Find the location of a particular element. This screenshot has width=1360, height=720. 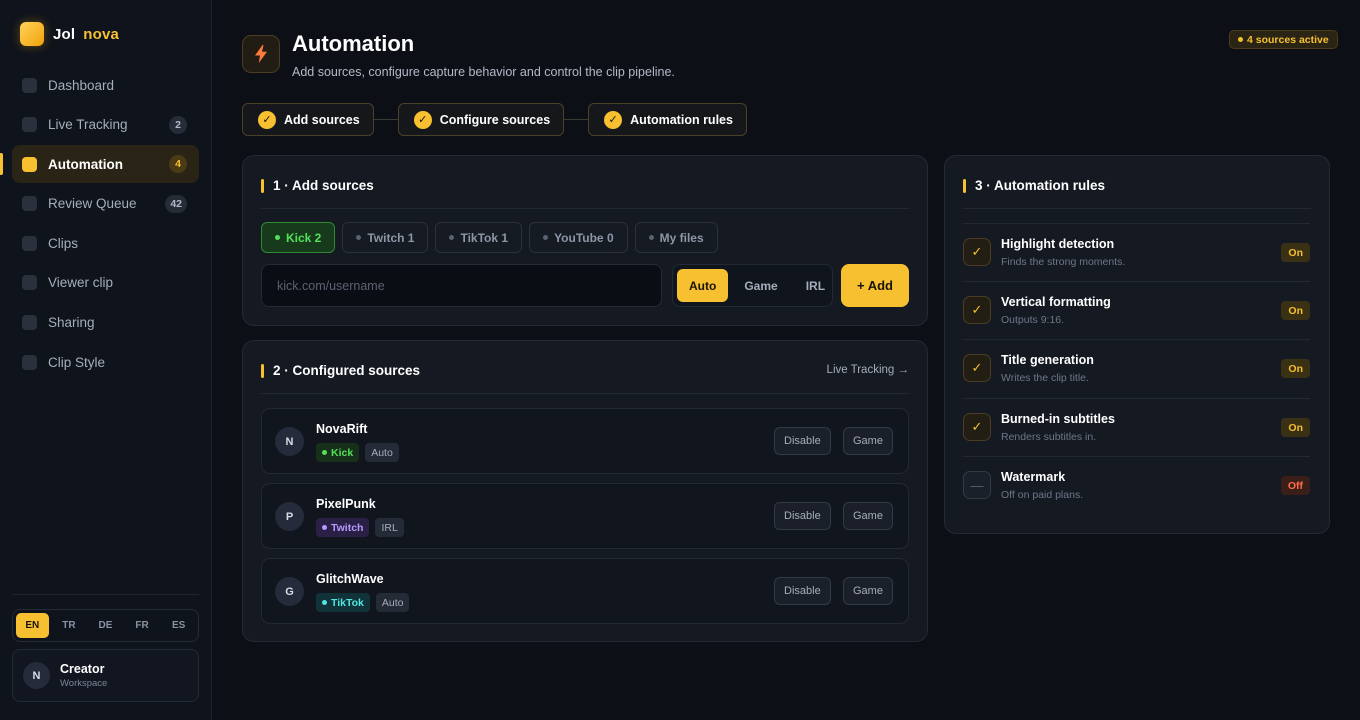

step-automation-rules: ✓ Automation rules is located at coordinates (667, 119).